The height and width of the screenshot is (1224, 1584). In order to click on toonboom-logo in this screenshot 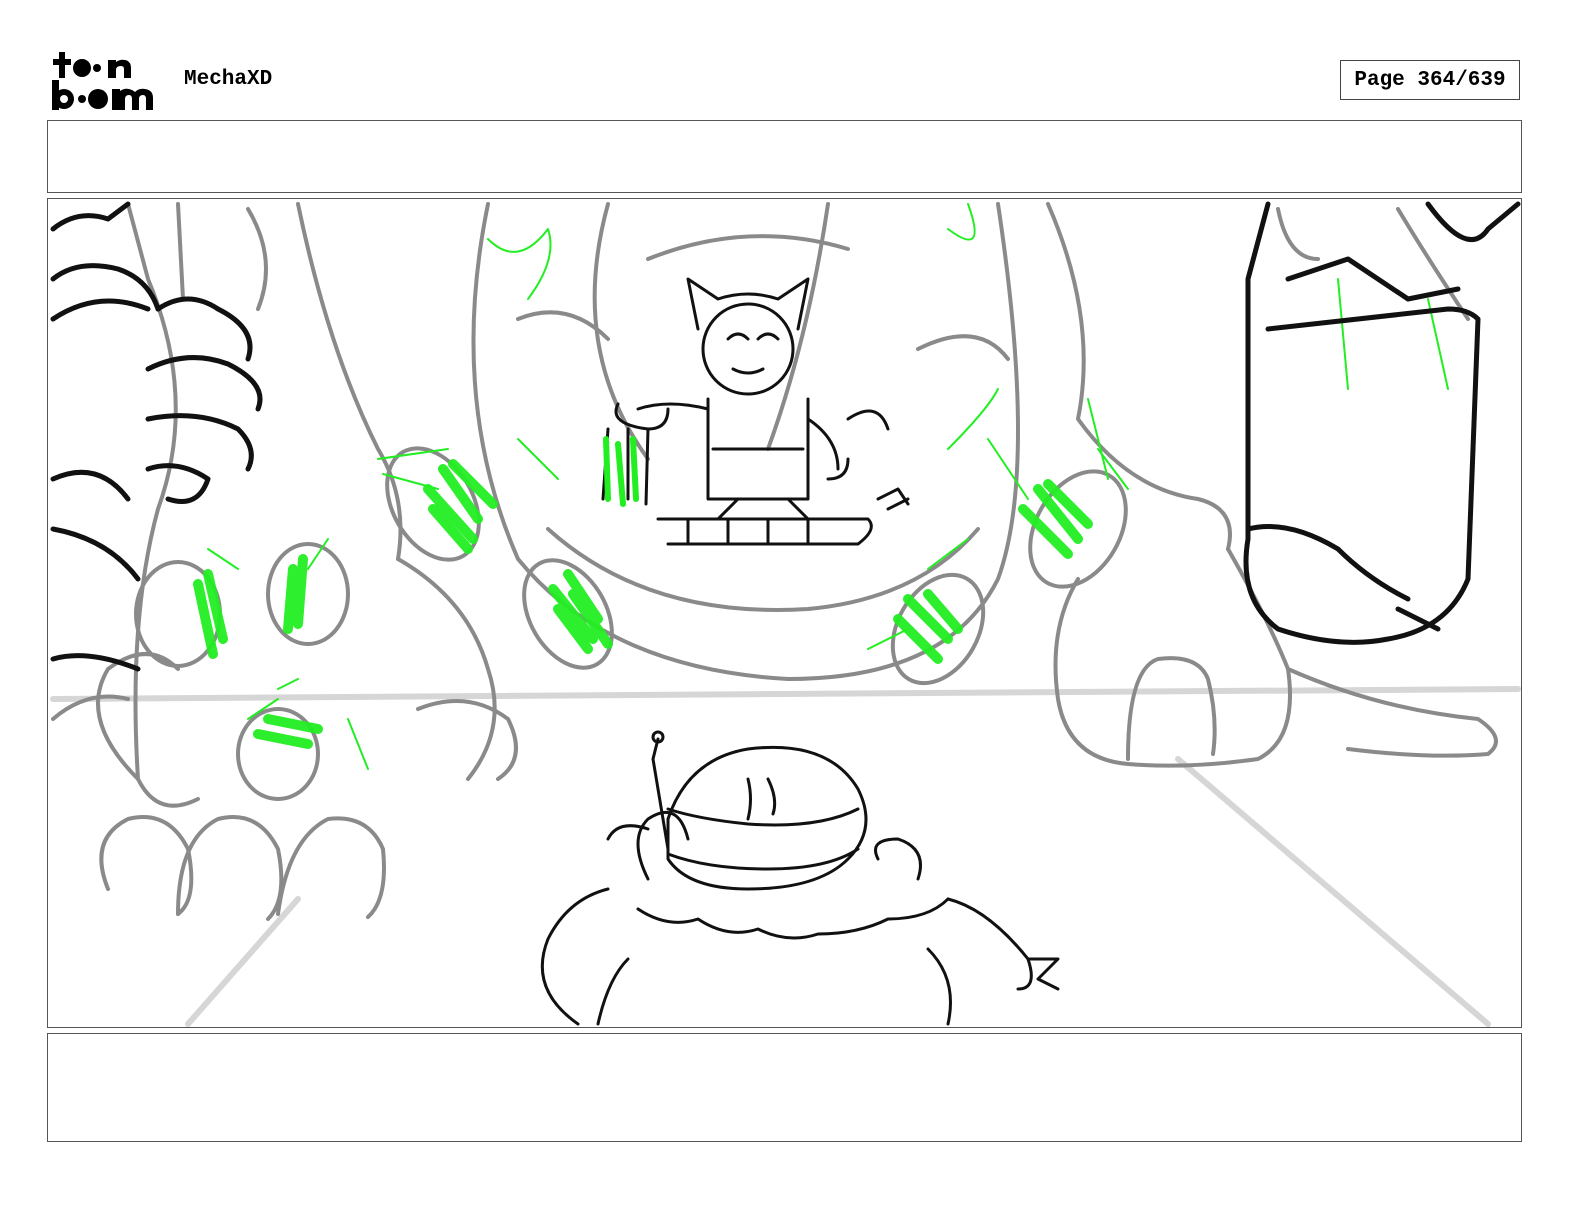, I will do `click(107, 82)`.